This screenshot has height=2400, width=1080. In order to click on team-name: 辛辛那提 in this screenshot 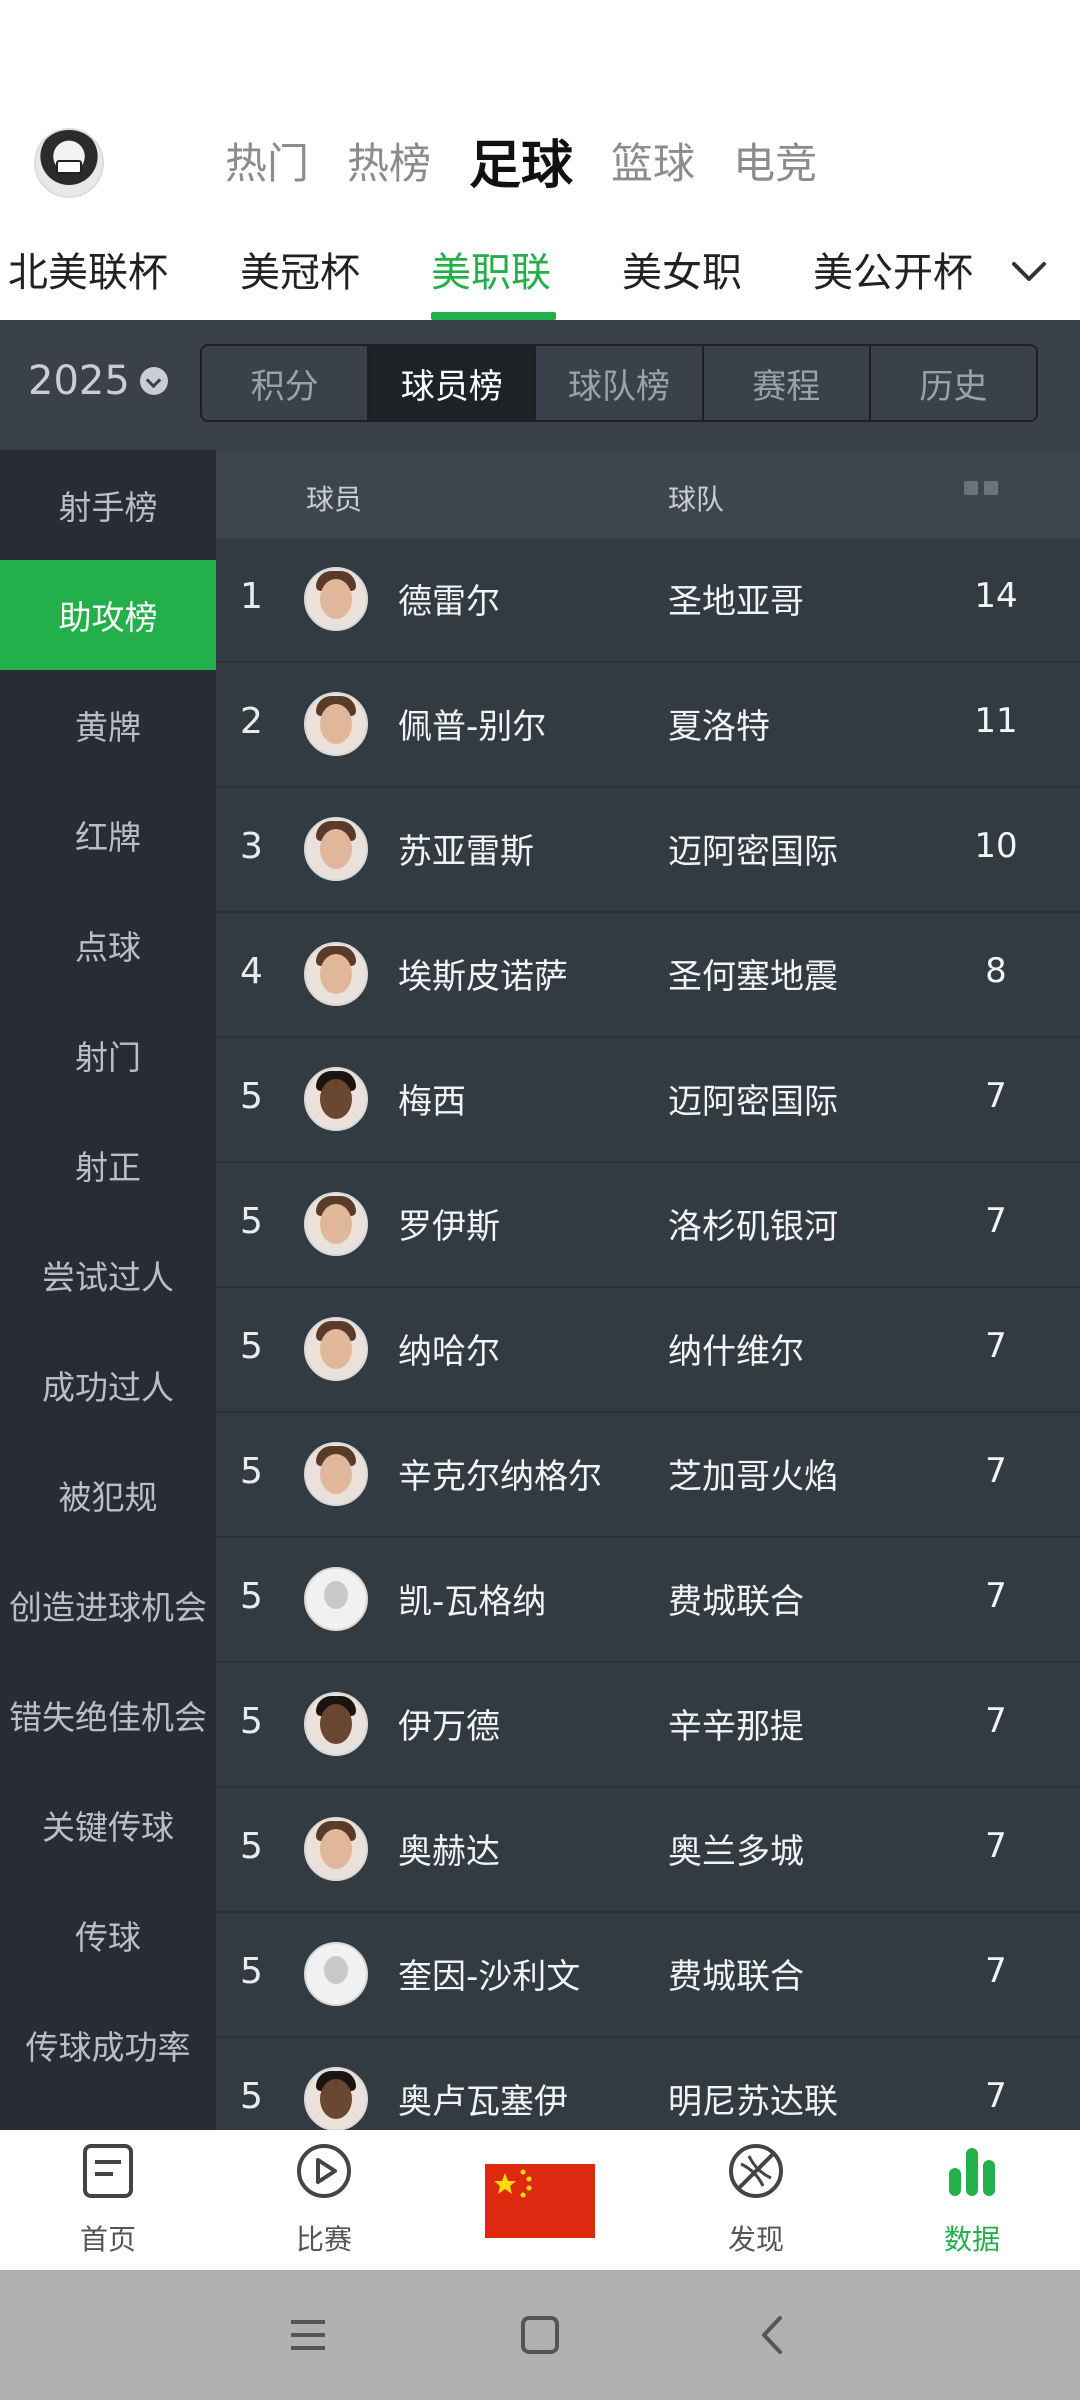, I will do `click(736, 1727)`.